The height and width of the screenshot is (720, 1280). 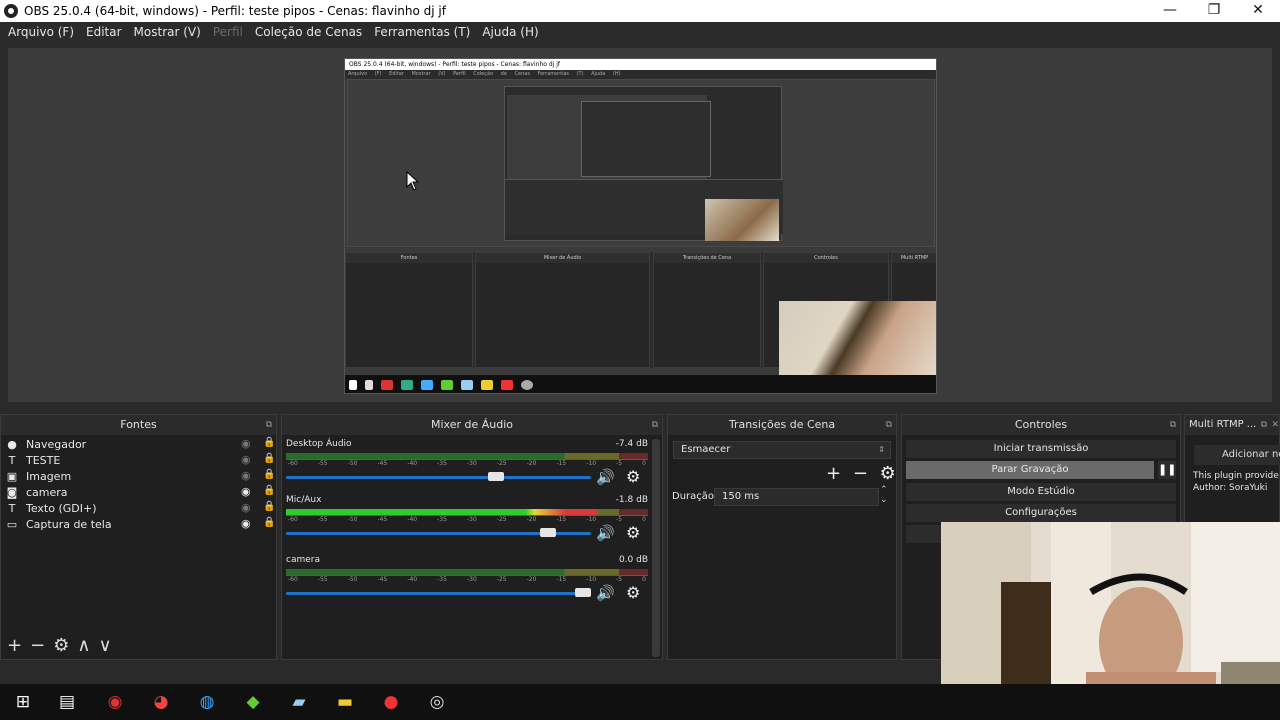 What do you see at coordinates (391, 702) in the screenshot?
I see `recorder-icon: ●` at bounding box center [391, 702].